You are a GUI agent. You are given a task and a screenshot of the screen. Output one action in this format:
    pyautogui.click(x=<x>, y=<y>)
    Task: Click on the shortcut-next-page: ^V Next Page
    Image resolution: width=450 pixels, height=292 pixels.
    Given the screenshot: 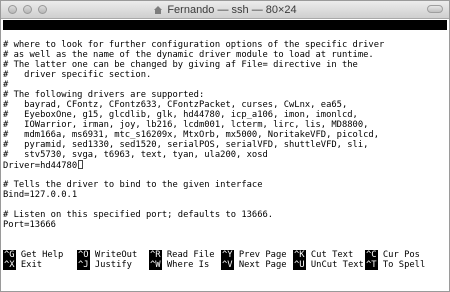 What is the action you would take?
    pyautogui.click(x=254, y=265)
    